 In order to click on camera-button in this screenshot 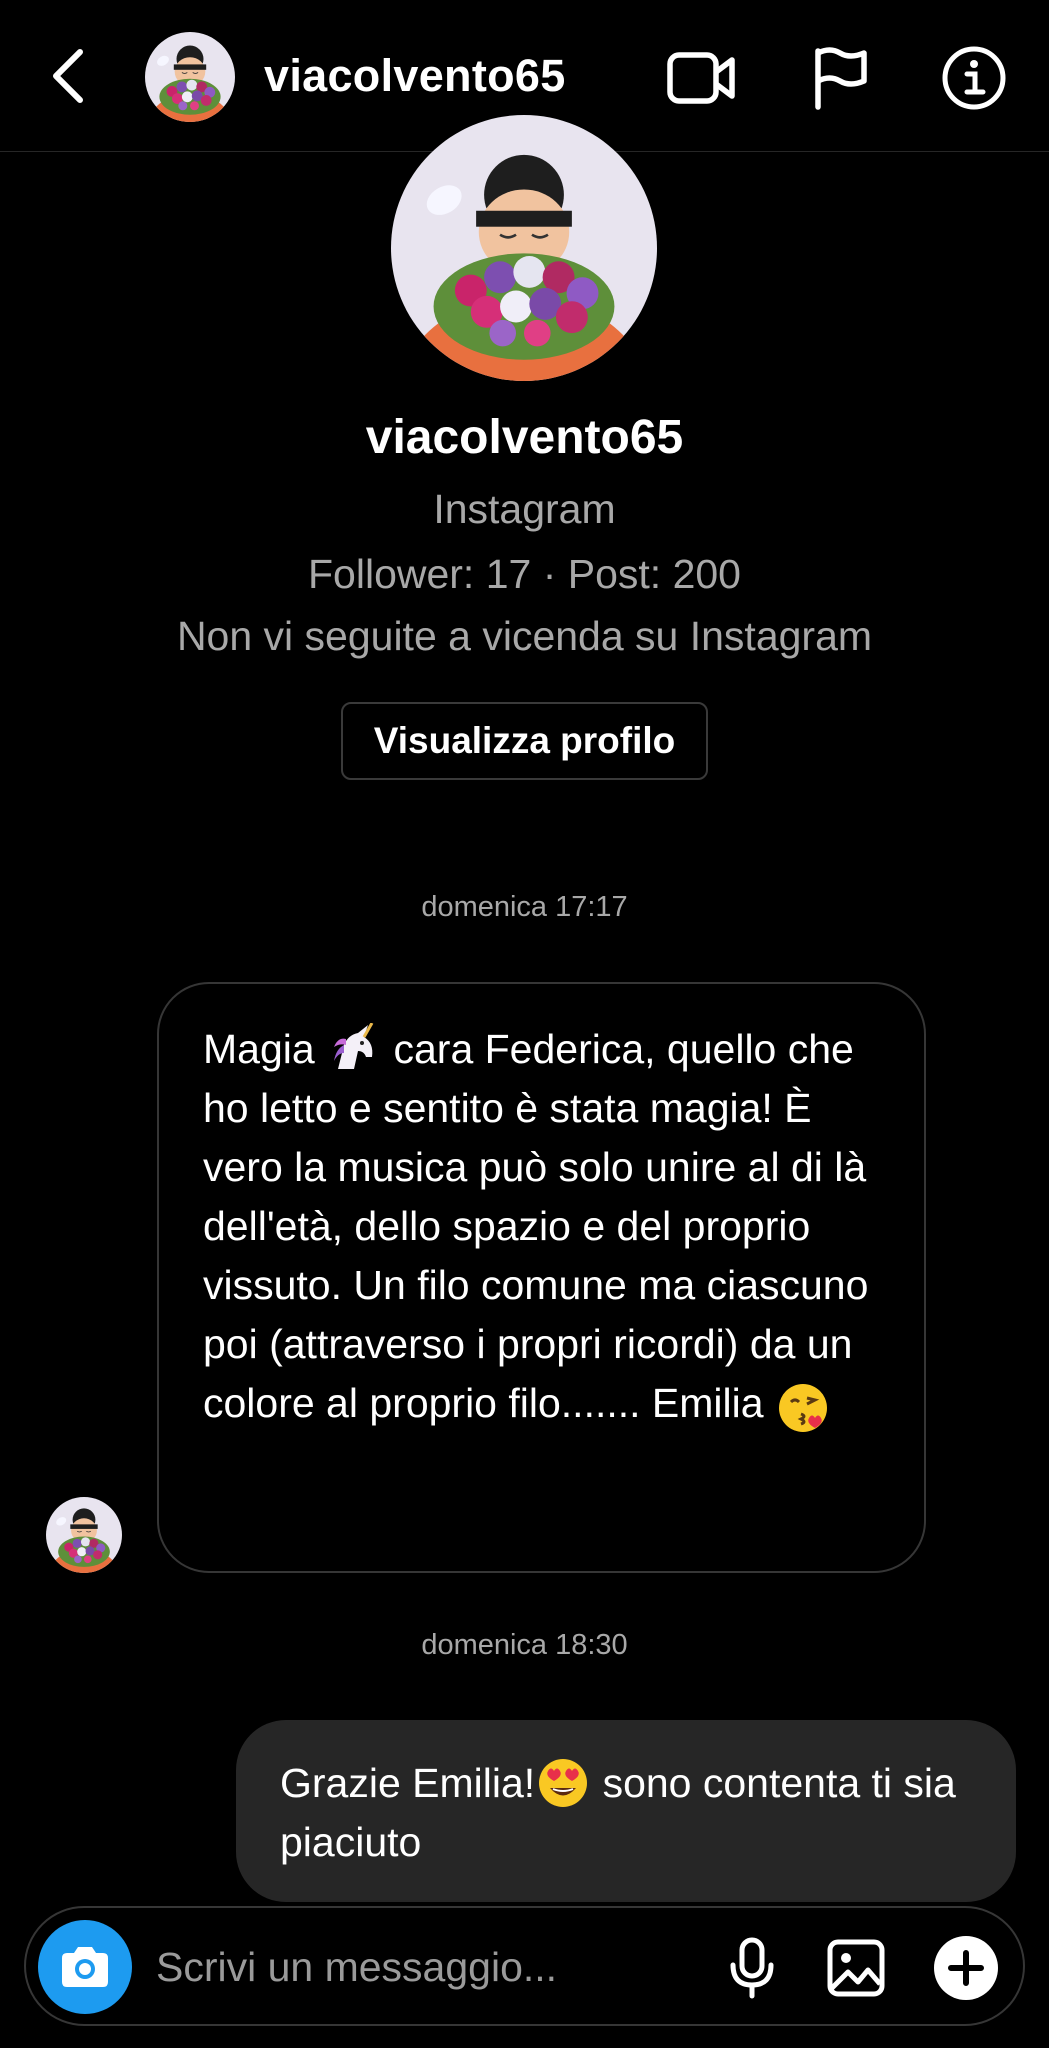, I will do `click(85, 1967)`.